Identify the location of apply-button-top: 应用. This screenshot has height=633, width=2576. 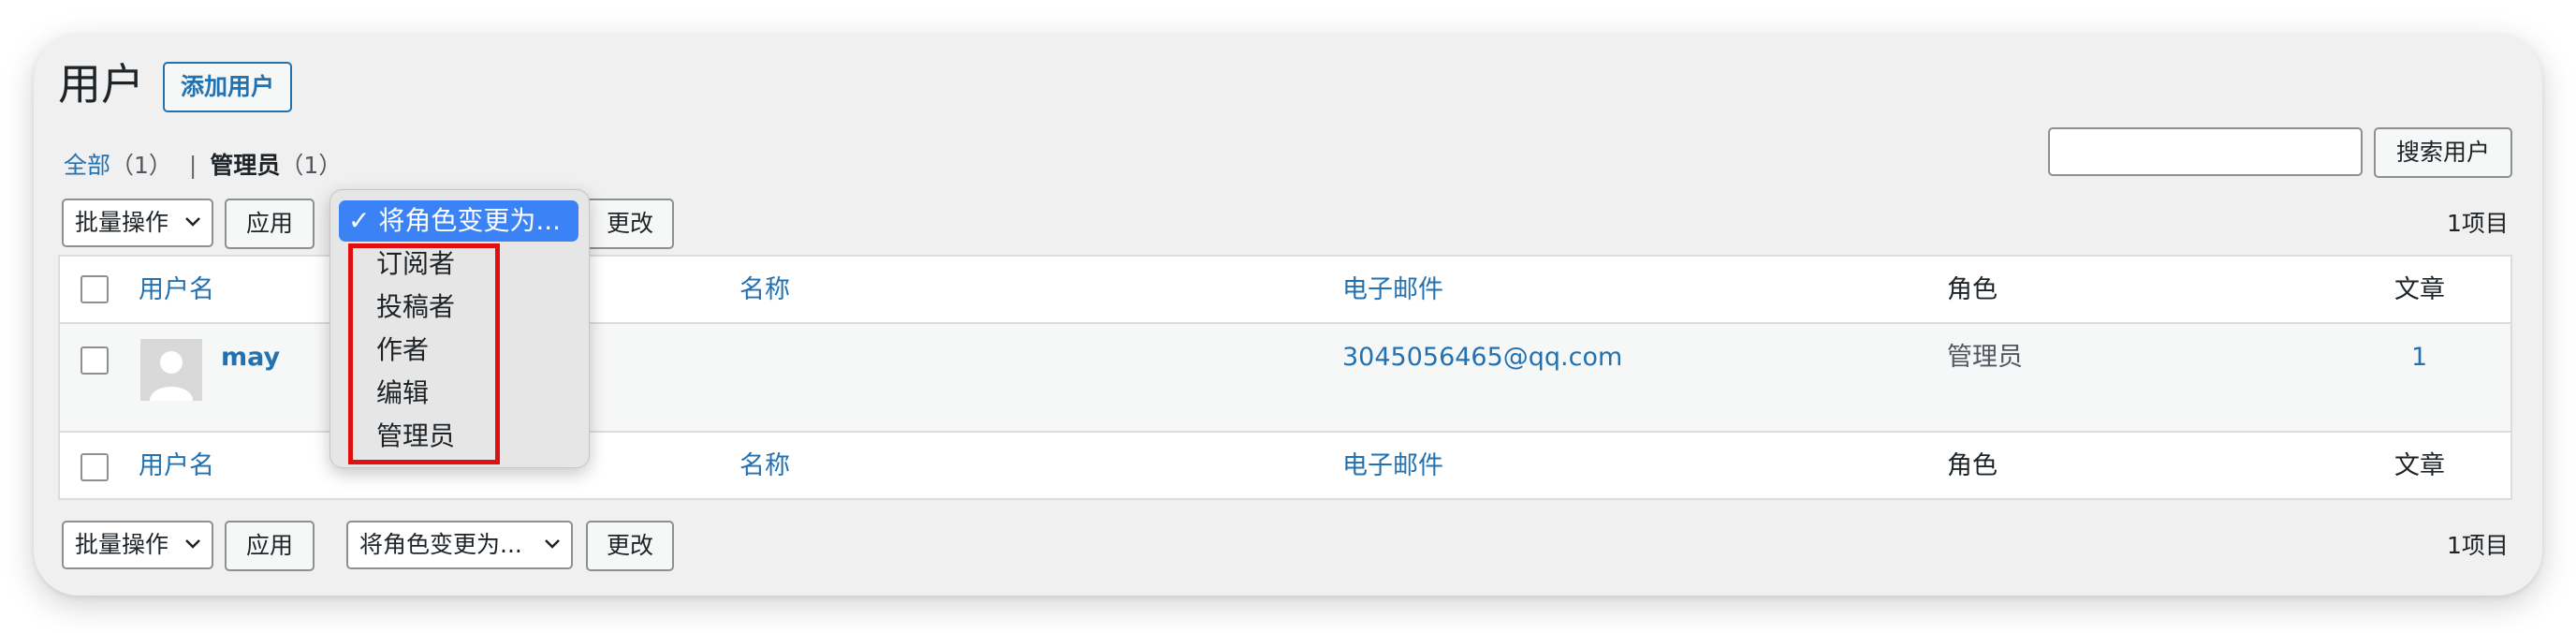
(270, 224).